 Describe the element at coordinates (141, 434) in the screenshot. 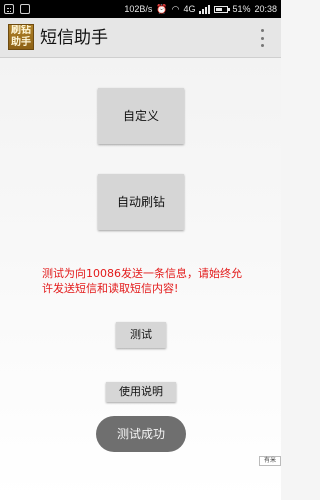

I see `toast-message: 测试成功` at that location.